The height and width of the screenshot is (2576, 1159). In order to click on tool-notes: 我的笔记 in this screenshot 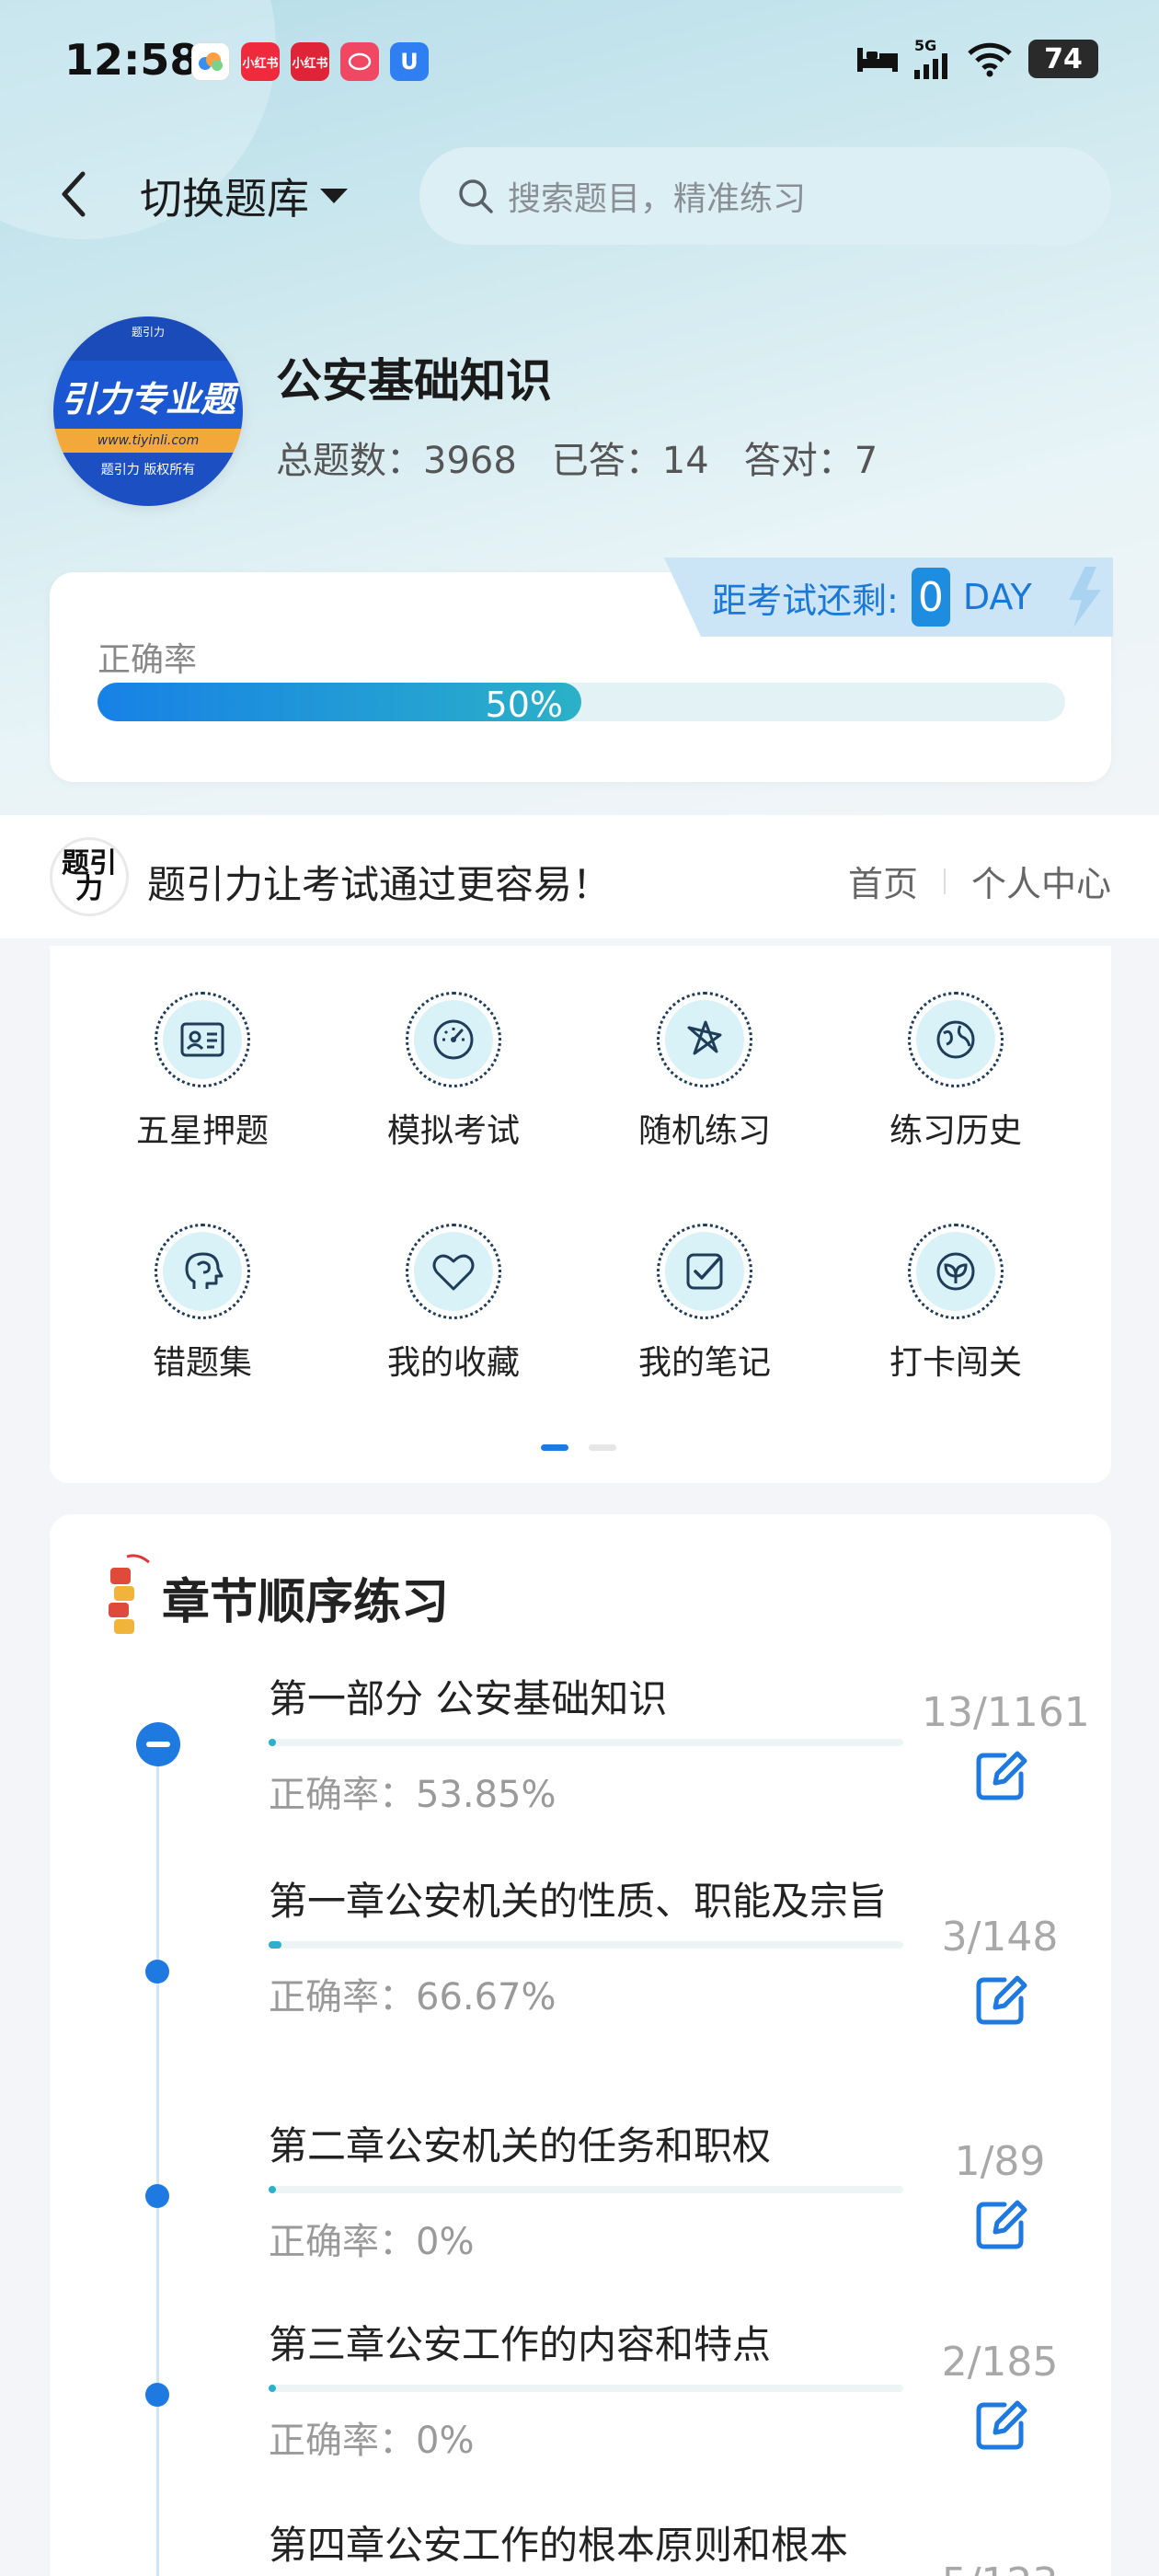, I will do `click(705, 1304)`.